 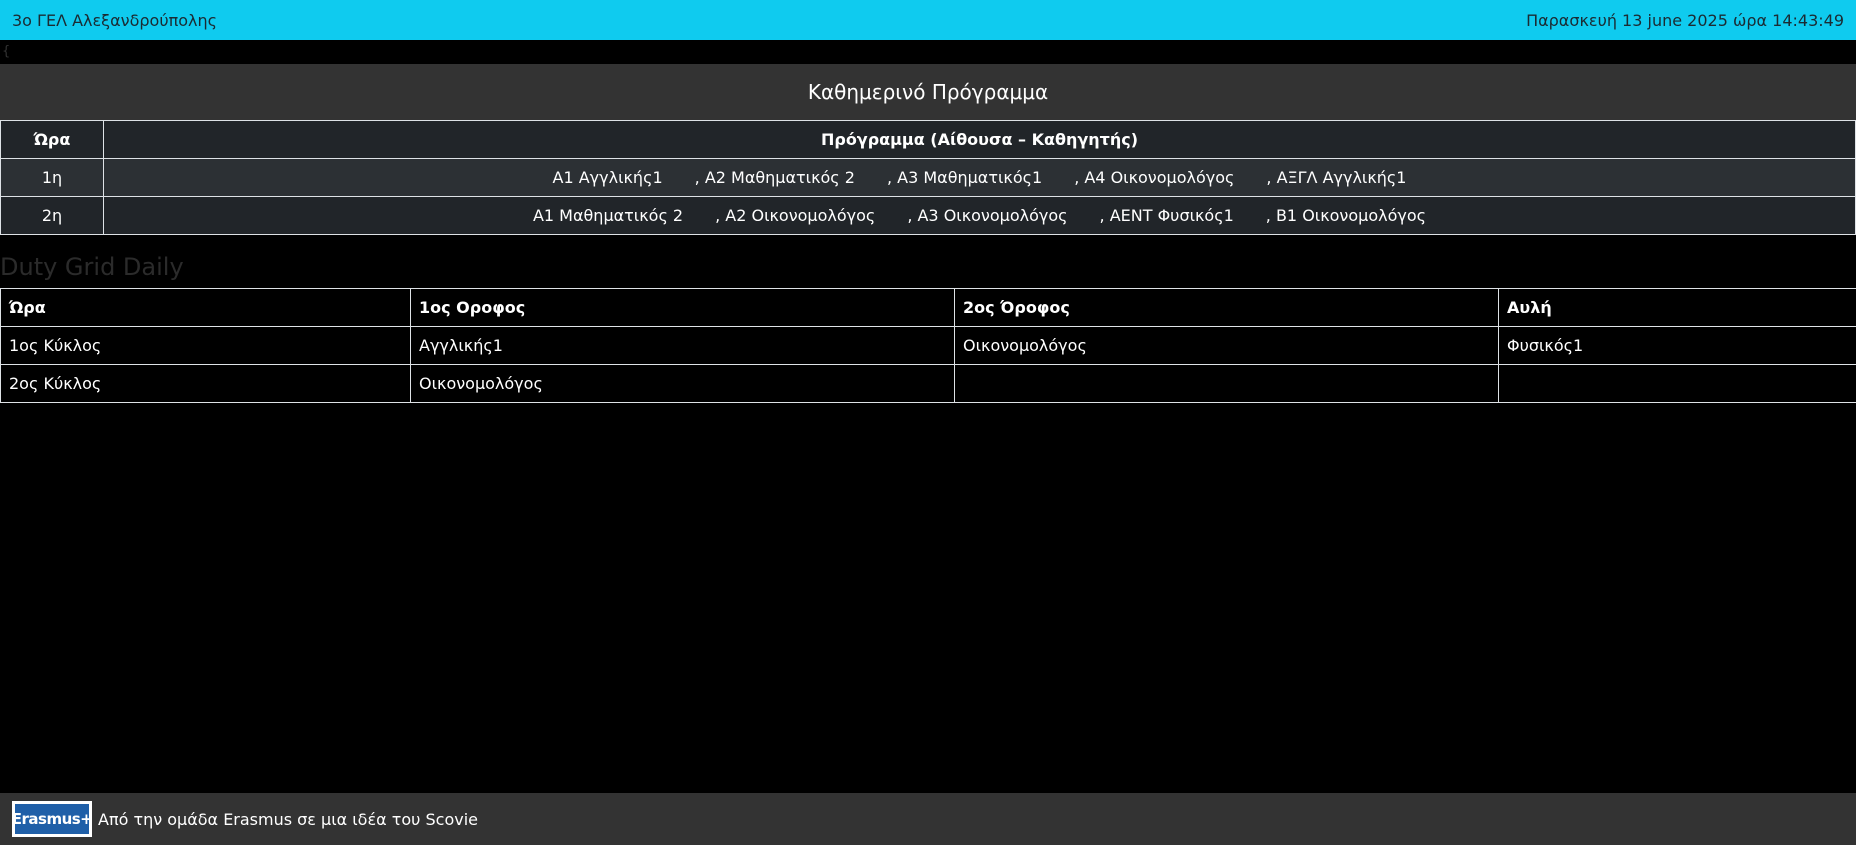 I want to click on duty-cell: 1ος Κύκλος, so click(x=205, y=345).